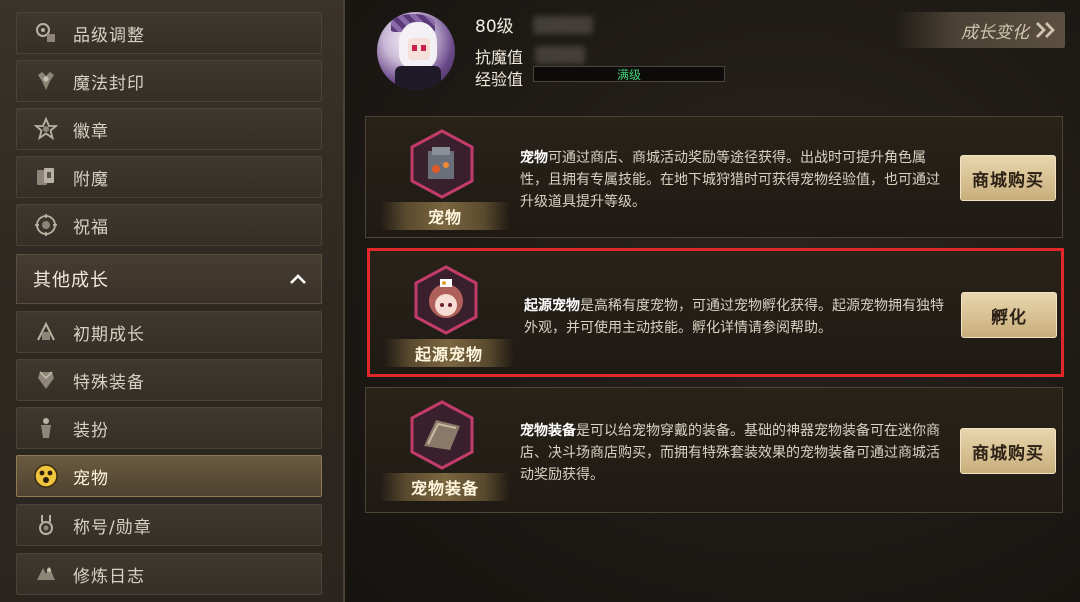 This screenshot has height=602, width=1080. I want to click on exp-status-text: 满级, so click(628, 74).